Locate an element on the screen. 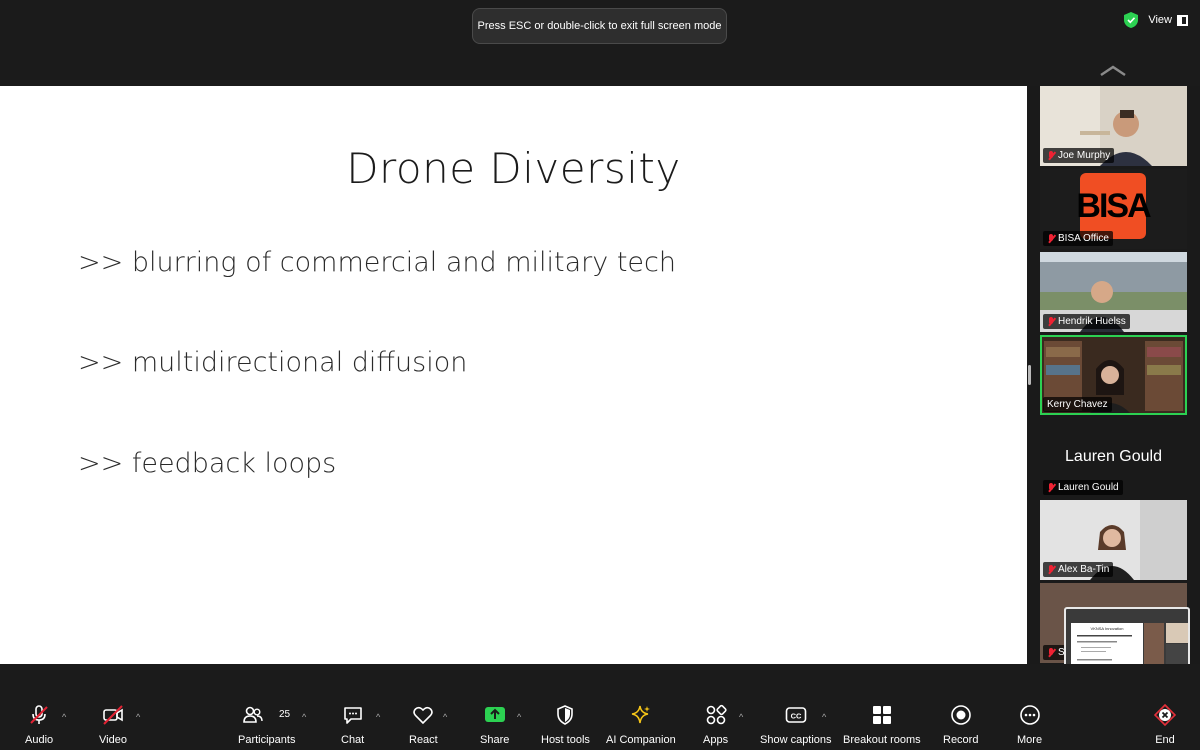 This screenshot has width=1200, height=750. slide-title: Drone Diversity is located at coordinates (513, 168).